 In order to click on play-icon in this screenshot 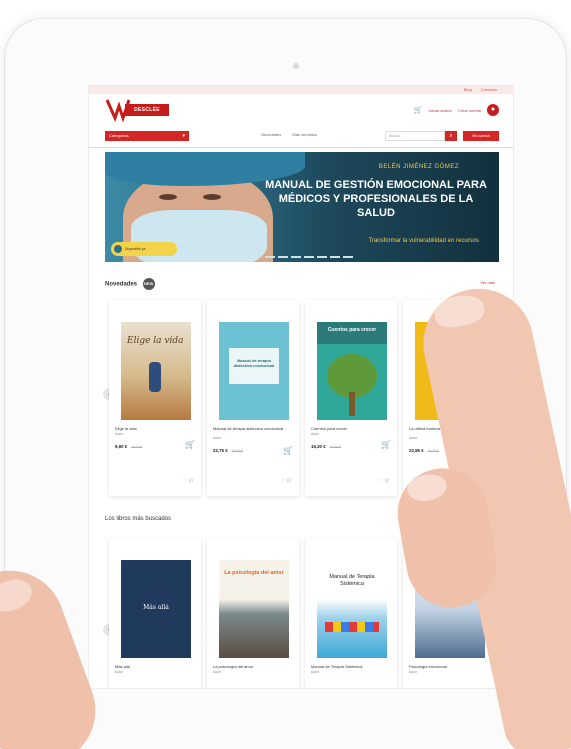, I will do `click(118, 249)`.